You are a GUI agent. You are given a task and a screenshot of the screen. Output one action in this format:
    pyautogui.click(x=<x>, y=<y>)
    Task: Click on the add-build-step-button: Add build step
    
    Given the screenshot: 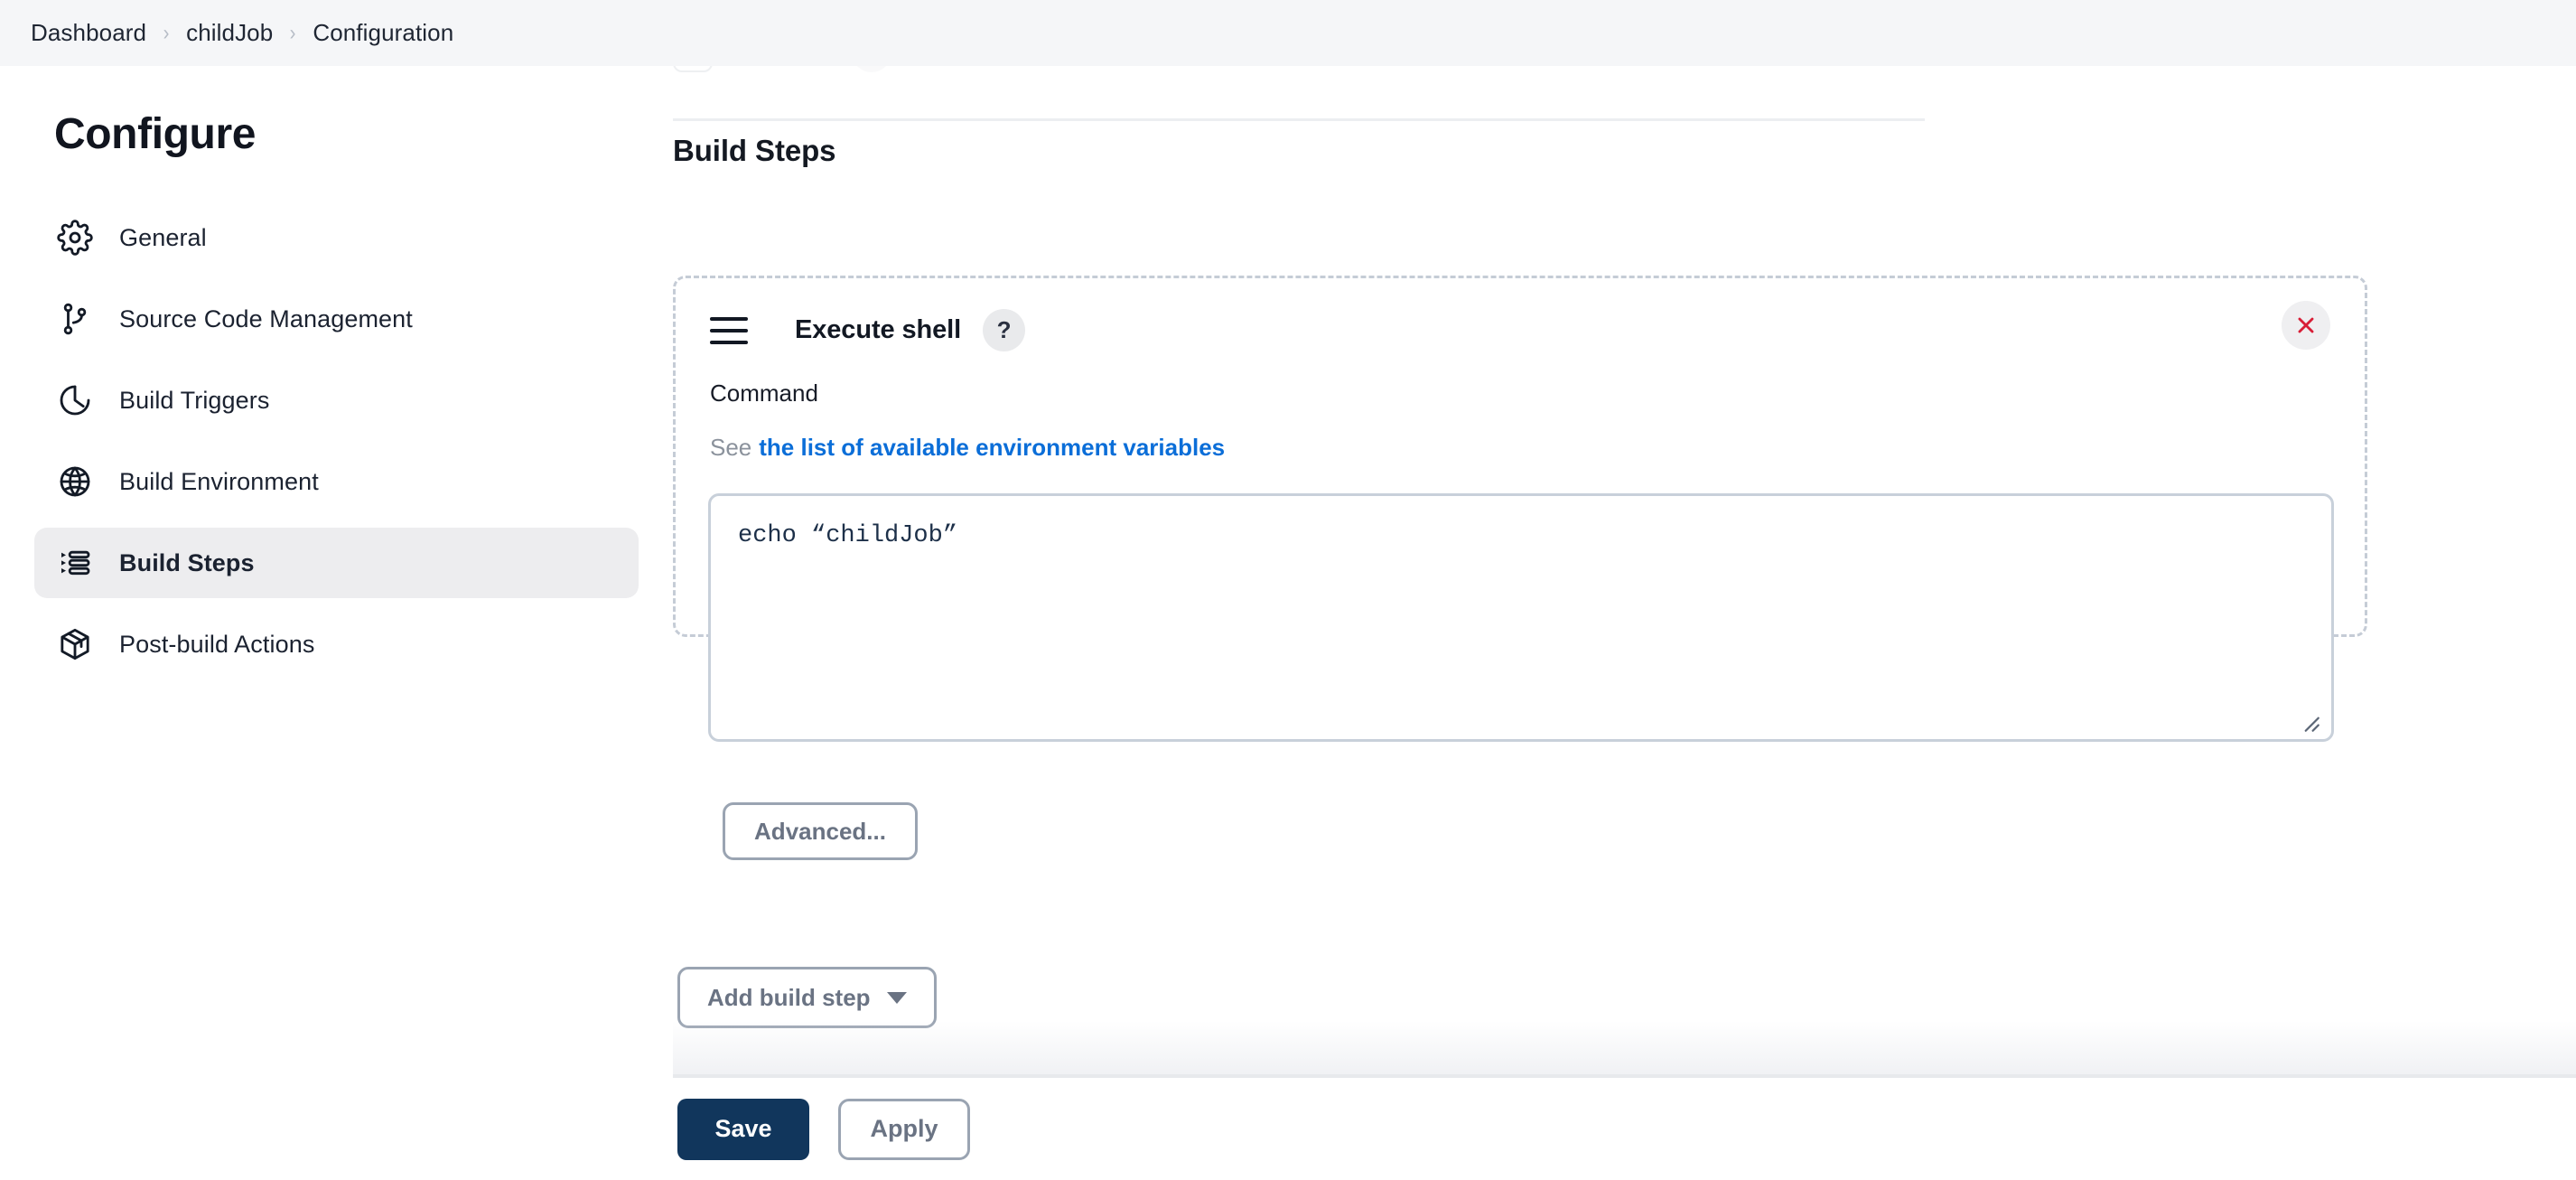 What is the action you would take?
    pyautogui.click(x=807, y=997)
    